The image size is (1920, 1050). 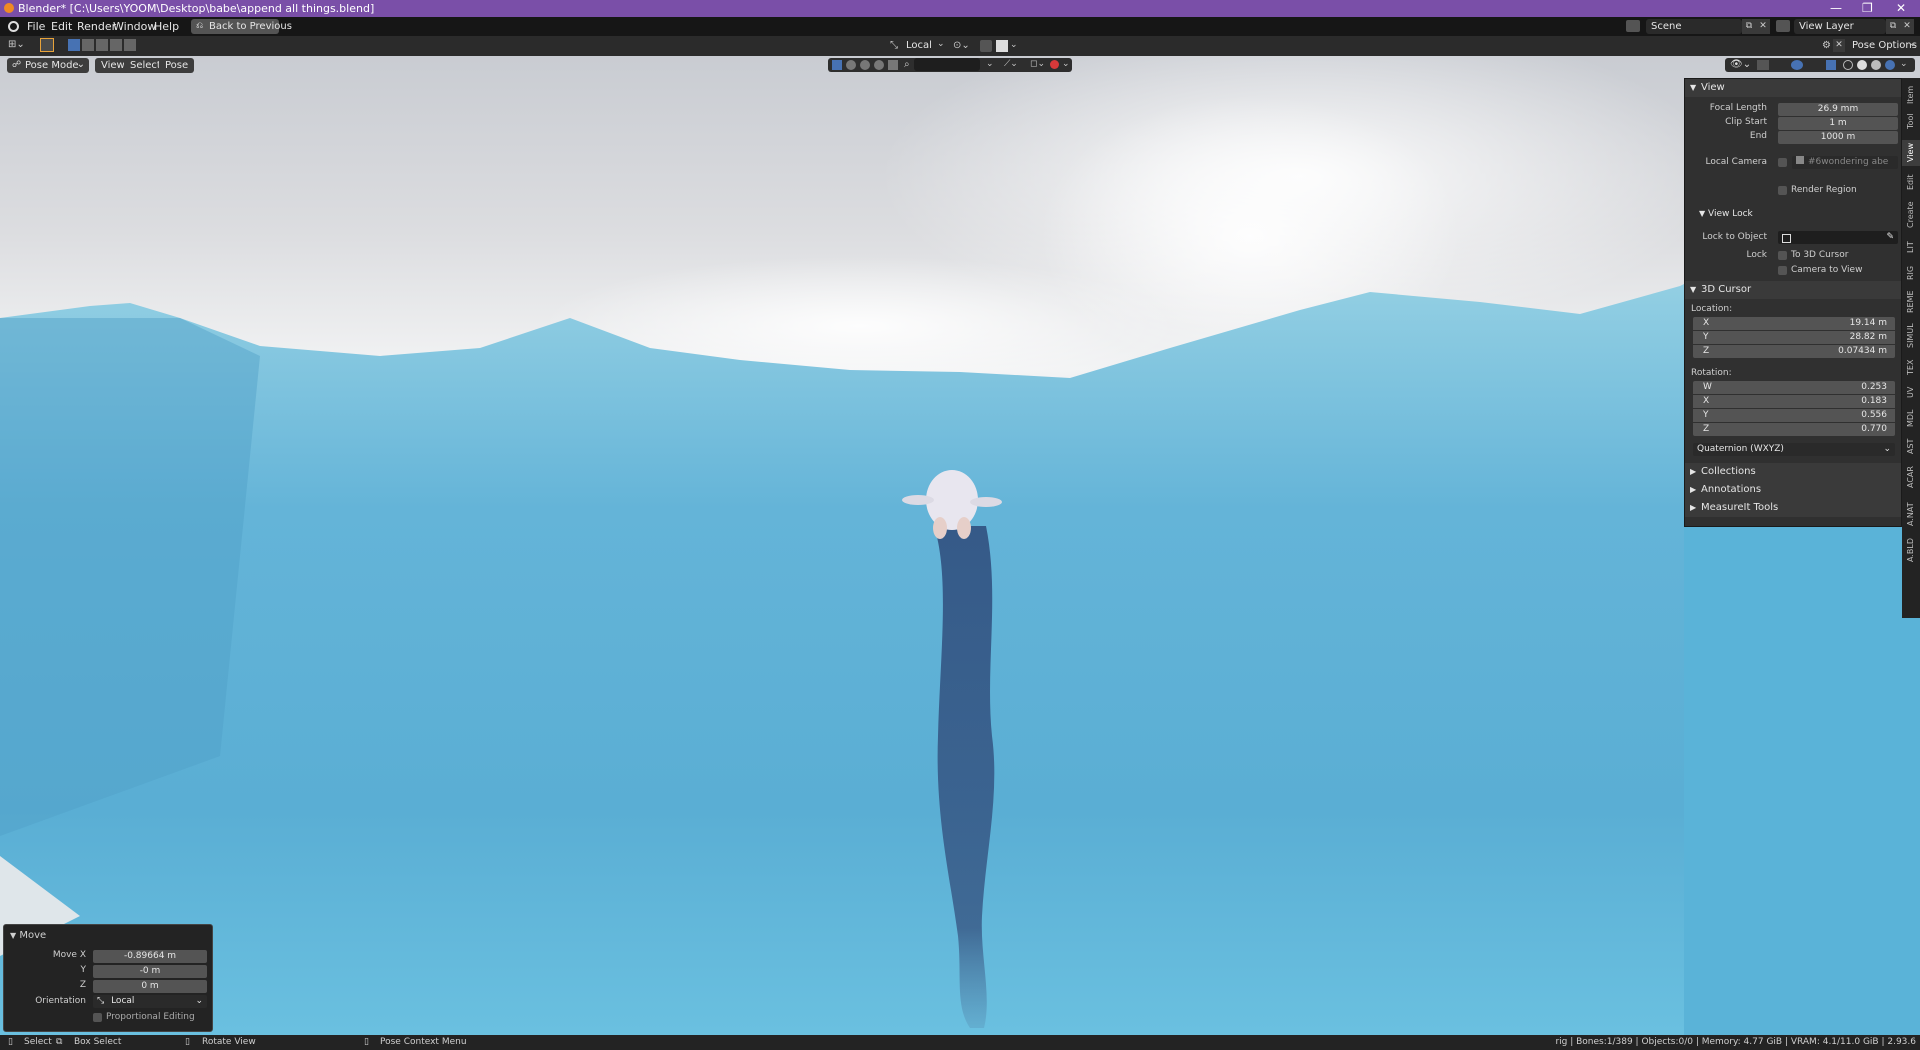 What do you see at coordinates (150, 956) in the screenshot?
I see `move-x-field: -0.89664 m` at bounding box center [150, 956].